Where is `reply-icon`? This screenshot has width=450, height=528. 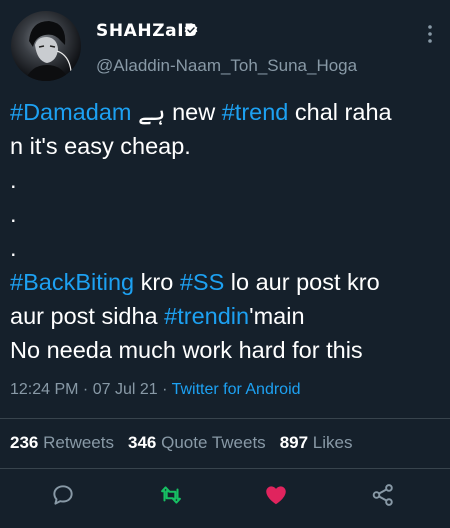 reply-icon is located at coordinates (63, 495).